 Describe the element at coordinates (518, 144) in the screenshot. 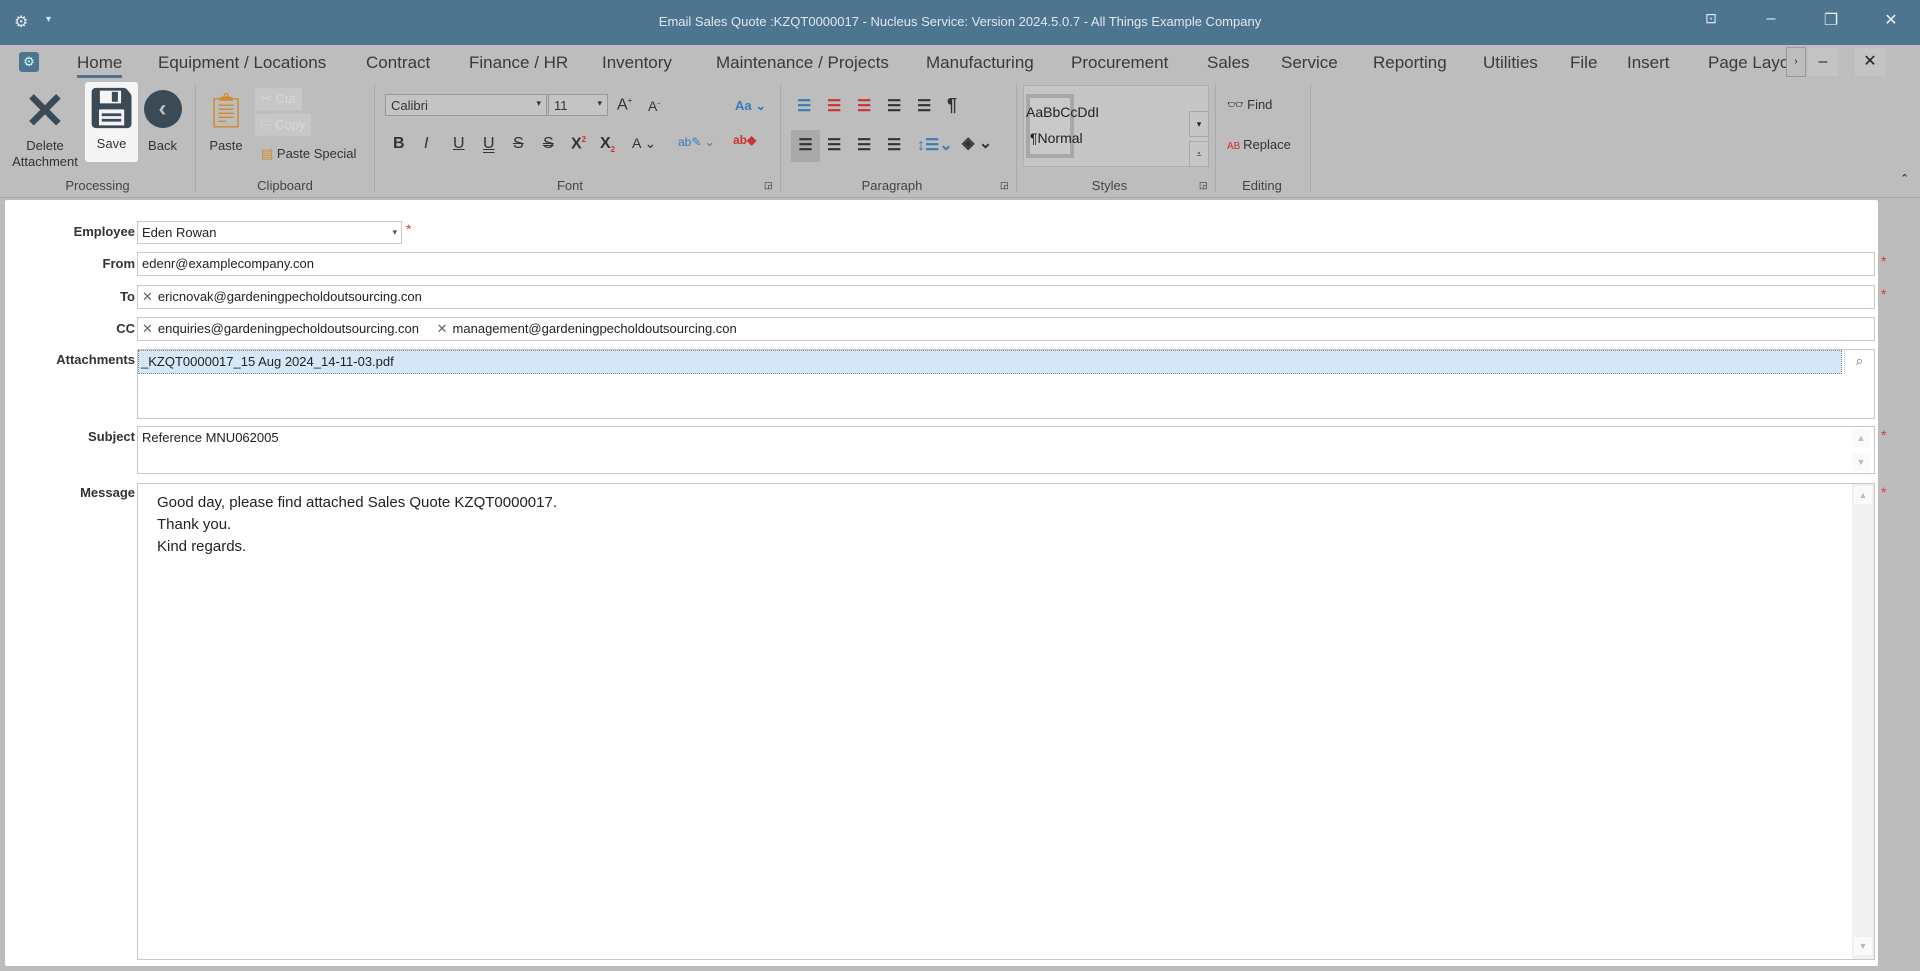

I see `strikethrough-icon: S` at that location.